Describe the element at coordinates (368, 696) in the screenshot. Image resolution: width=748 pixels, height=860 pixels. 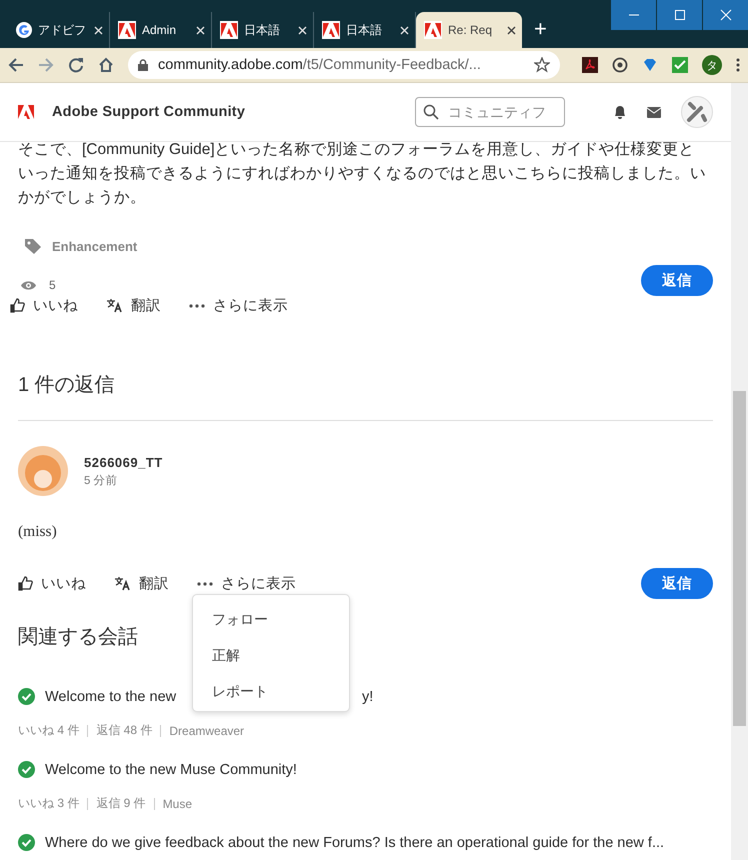
I see `conversation-link: y!` at that location.